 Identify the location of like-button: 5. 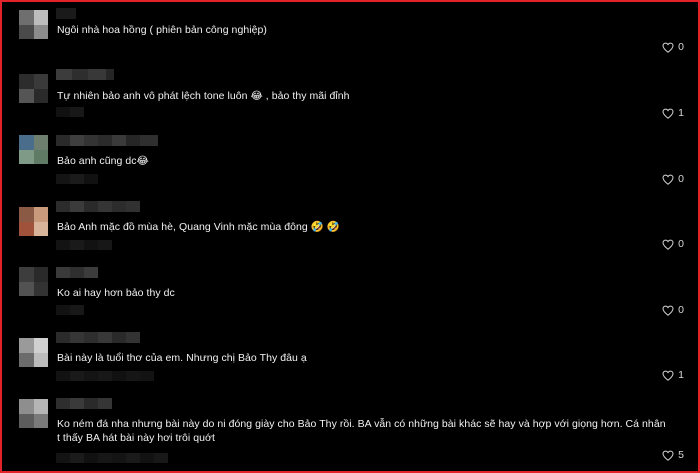
(673, 455).